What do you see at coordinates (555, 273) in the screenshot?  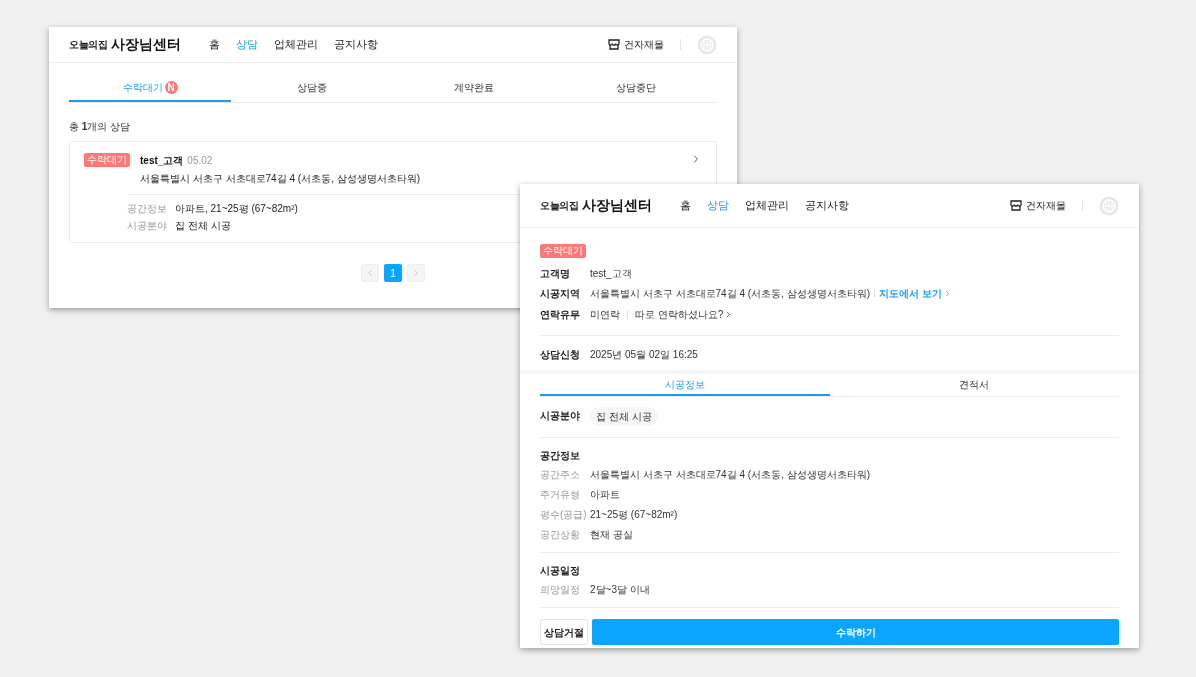 I see `field-label: 고객명` at bounding box center [555, 273].